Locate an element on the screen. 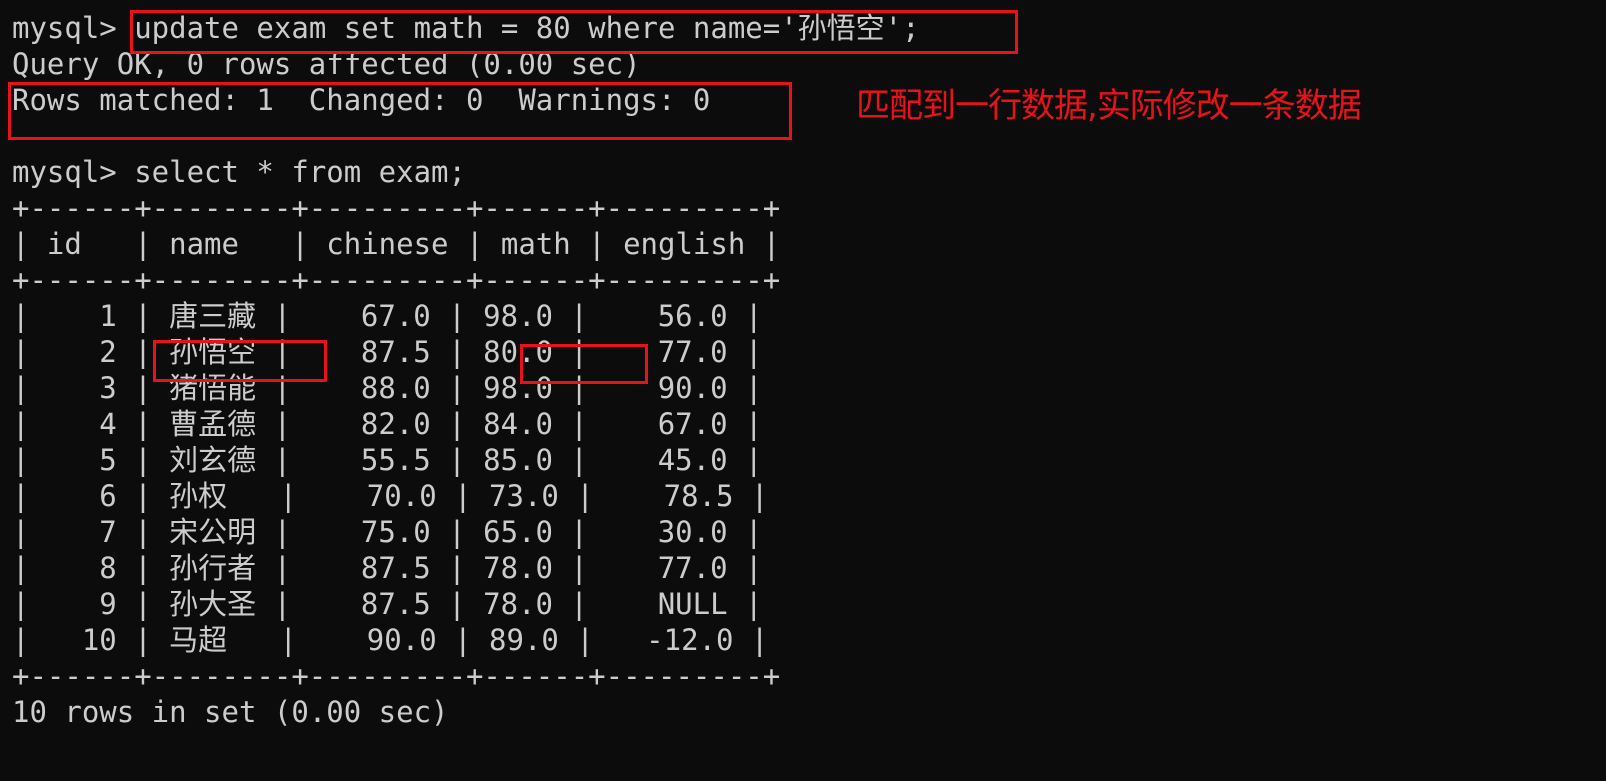 The image size is (1606, 781). table-row: | 6 | 孙权 | 70.0 | 73.0 | 78.5 | is located at coordinates (390, 496).